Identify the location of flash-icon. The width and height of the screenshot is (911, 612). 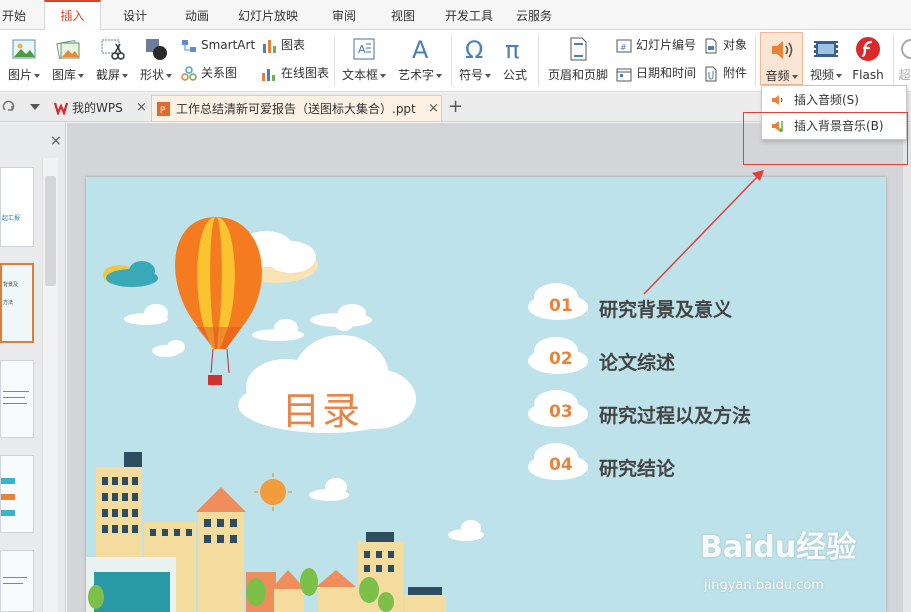
(868, 49).